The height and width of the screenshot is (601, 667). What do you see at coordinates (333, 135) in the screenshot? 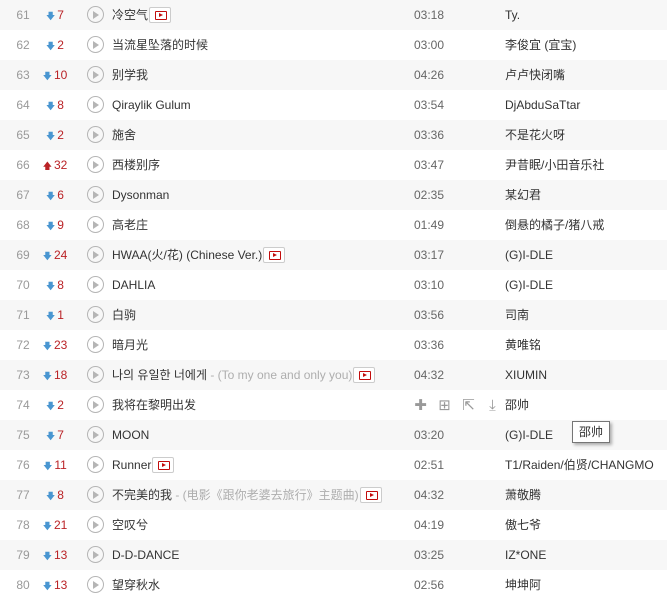
I see `song-row: 65 🡇 2 施舍 03:36 不是花火呀` at bounding box center [333, 135].